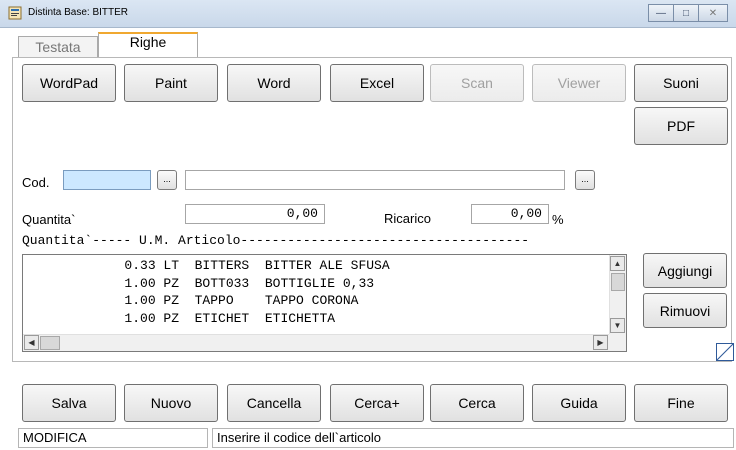 The image size is (736, 450). What do you see at coordinates (171, 403) in the screenshot?
I see `nuovo-button: Nuovo` at bounding box center [171, 403].